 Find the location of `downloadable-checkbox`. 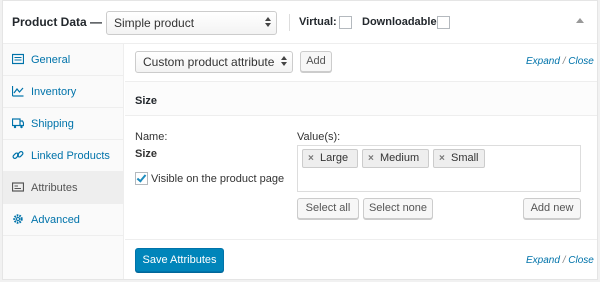

downloadable-checkbox is located at coordinates (443, 22).